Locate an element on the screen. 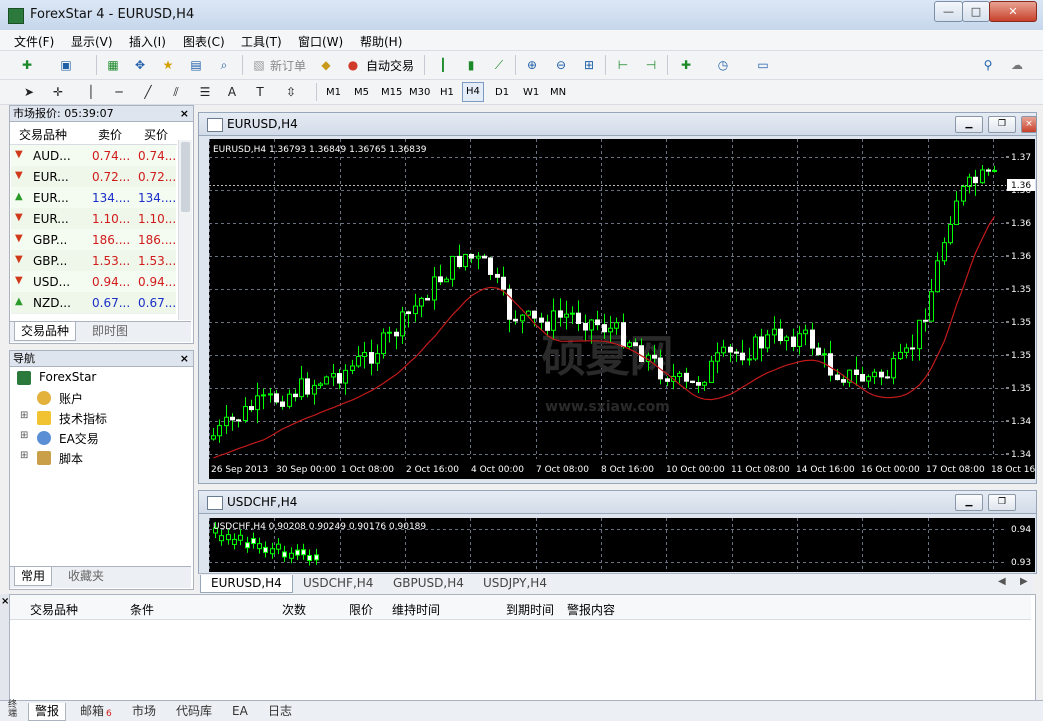  chat-icon: ☁ is located at coordinates (1017, 65).